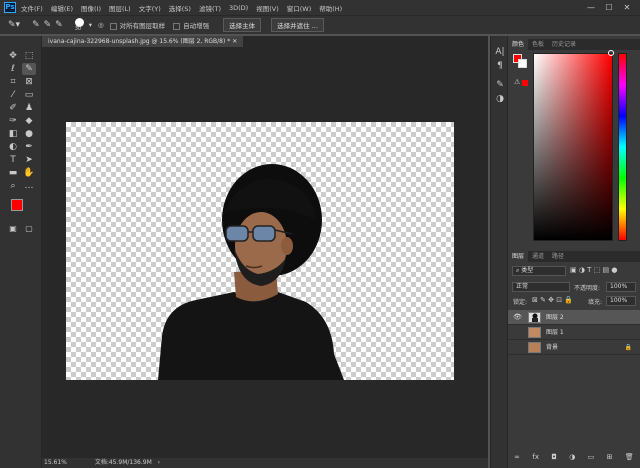  What do you see at coordinates (36, 25) in the screenshot?
I see `new-selection-icon: ✎` at bounding box center [36, 25].